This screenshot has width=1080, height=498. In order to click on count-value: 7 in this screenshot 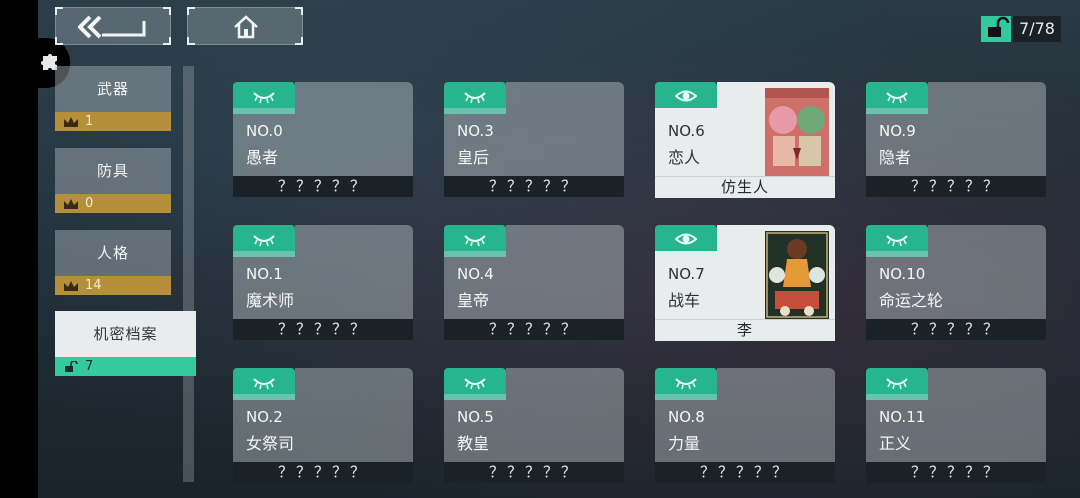, I will do `click(89, 366)`.